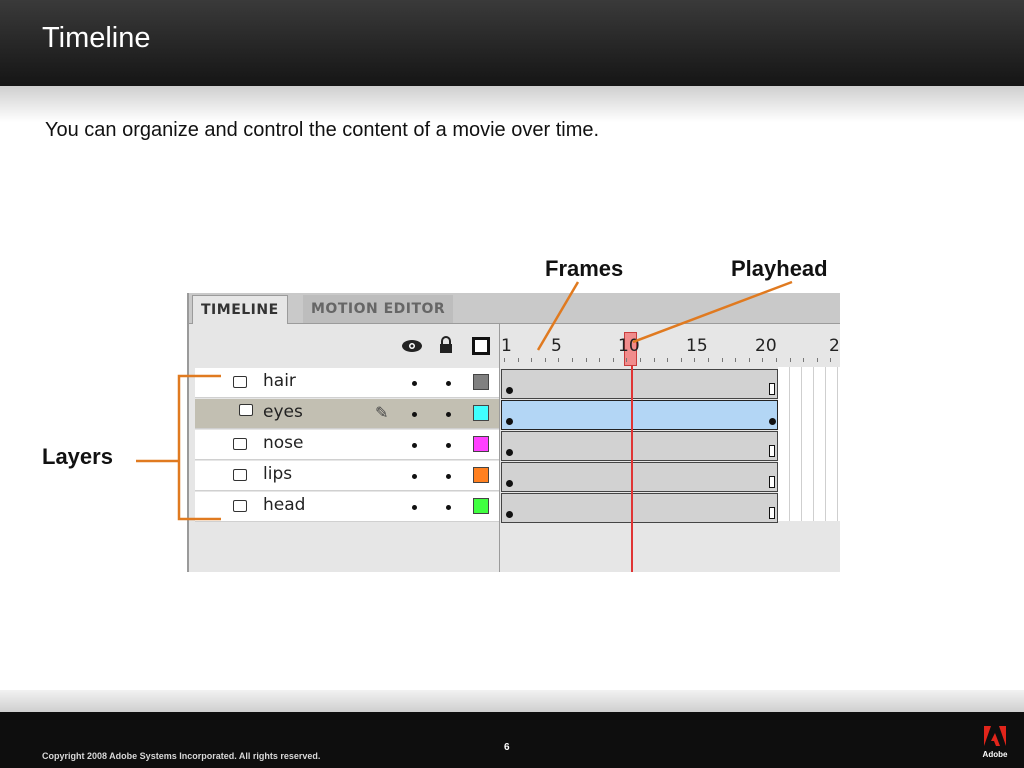 This screenshot has width=1024, height=768. I want to click on layer-header, so click(344, 345).